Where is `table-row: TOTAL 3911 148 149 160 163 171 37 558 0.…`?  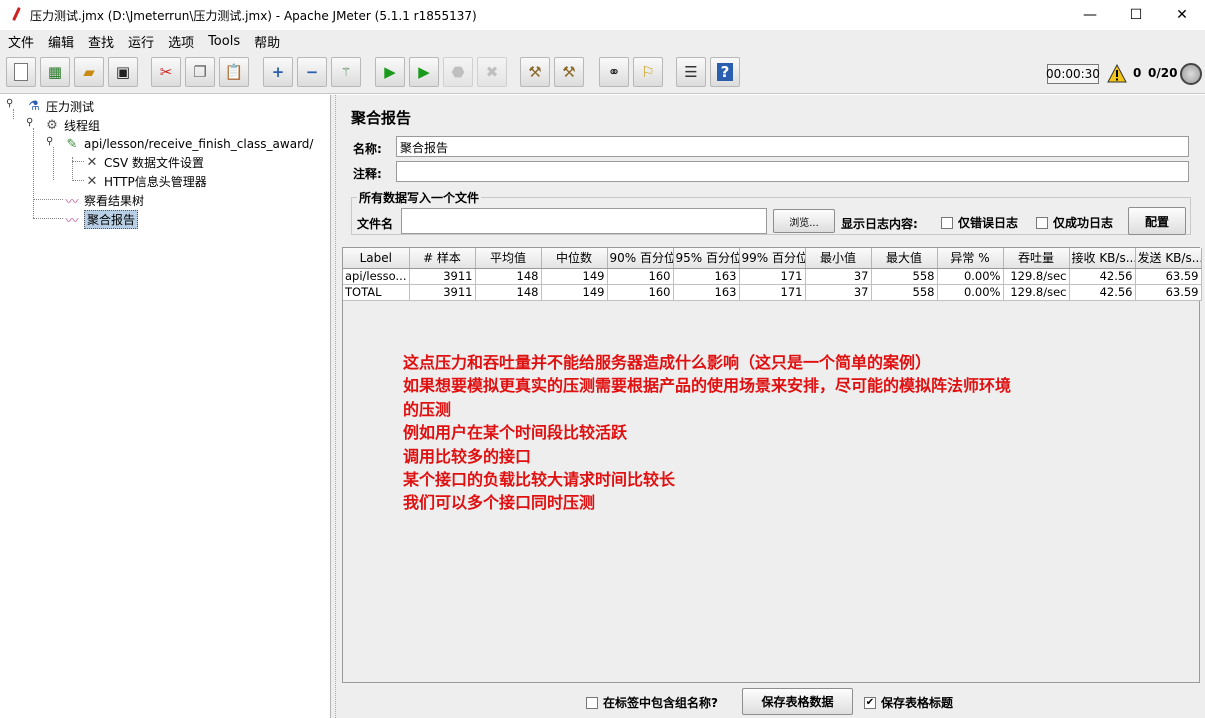
table-row: TOTAL 3911 148 149 160 163 171 37 558 0.… is located at coordinates (772, 292).